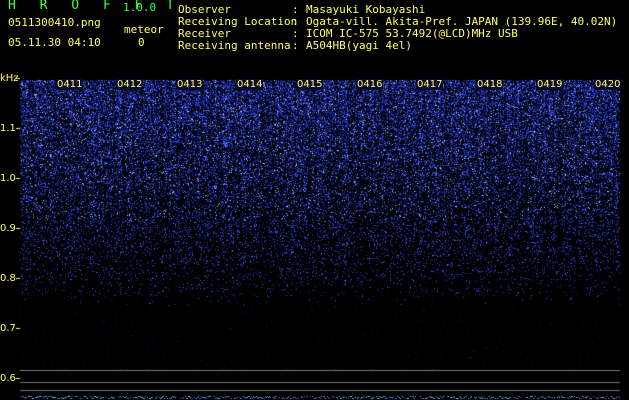  Describe the element at coordinates (190, 84) in the screenshot. I see `time-tick-label: 0413` at that location.